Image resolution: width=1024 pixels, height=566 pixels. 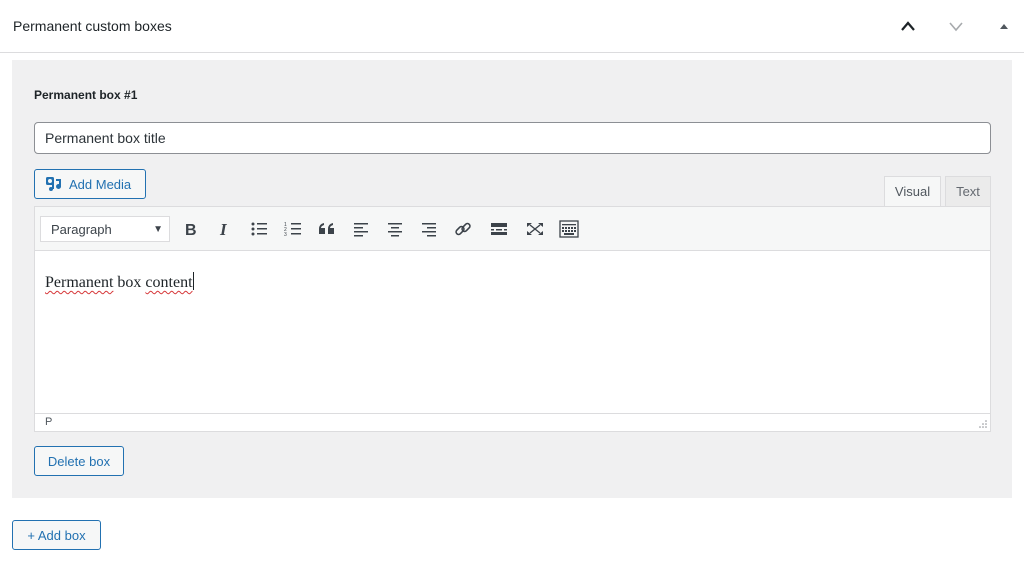 What do you see at coordinates (86, 95) in the screenshot?
I see `box-heading: Permanent box #1` at bounding box center [86, 95].